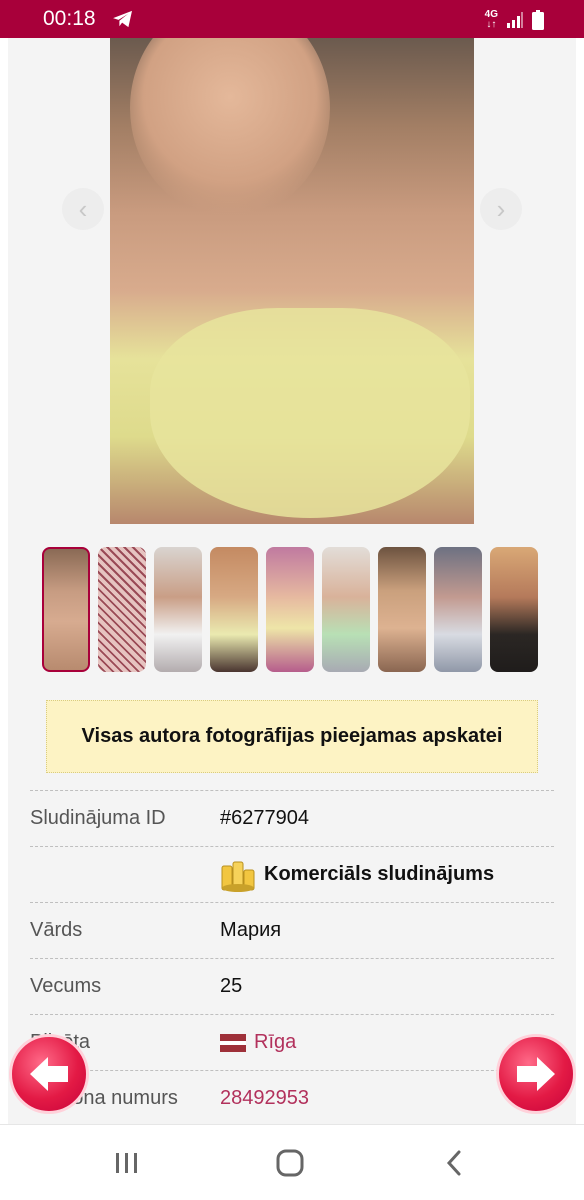 The width and height of the screenshot is (584, 1200). I want to click on battery-icon, so click(538, 20).